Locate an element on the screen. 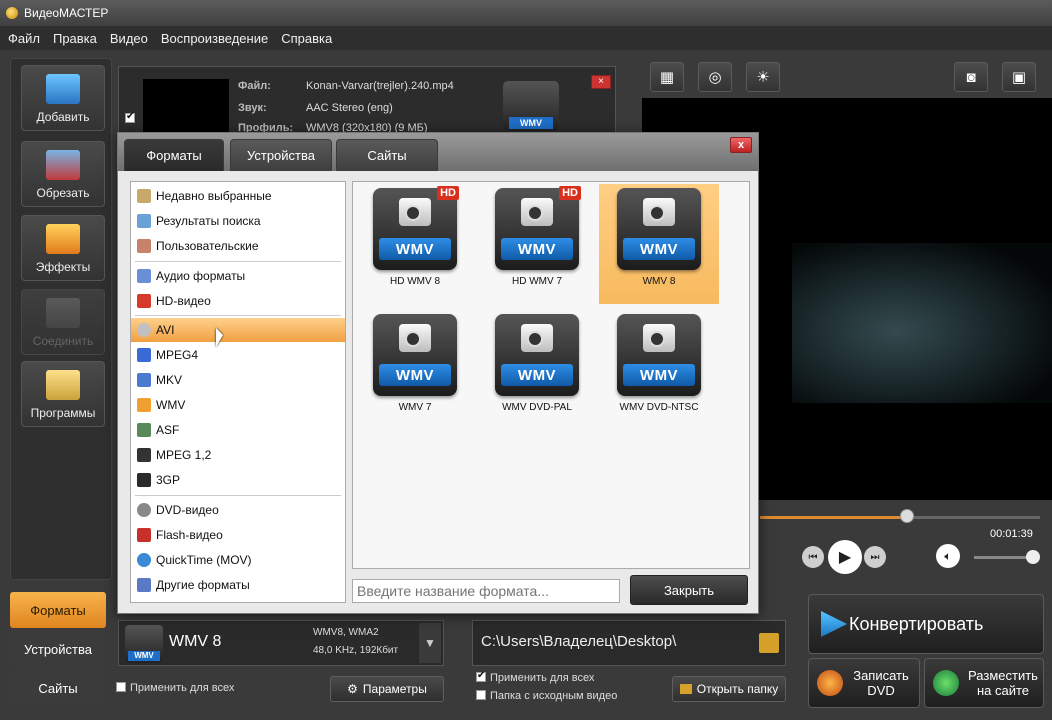  audio-info: 48,0 KHz, 192Кбит is located at coordinates (356, 650).